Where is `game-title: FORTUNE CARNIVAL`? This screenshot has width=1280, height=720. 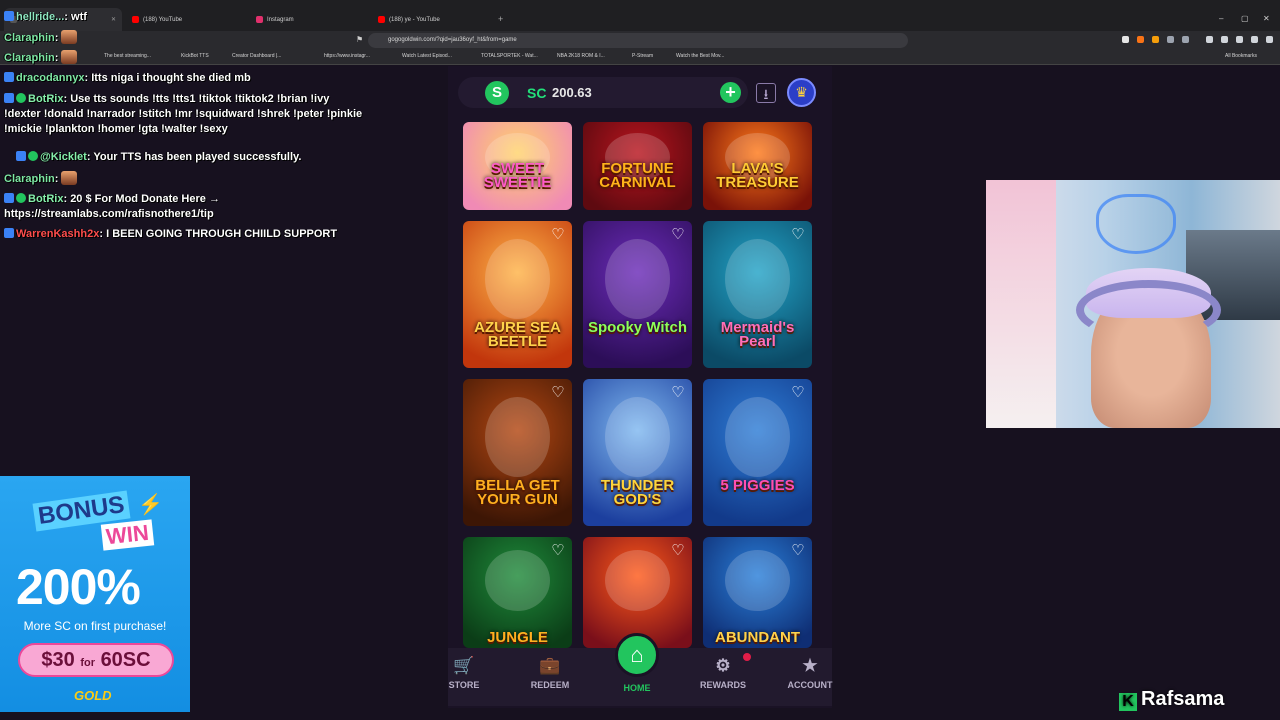
game-title: FORTUNE CARNIVAL is located at coordinates (637, 175).